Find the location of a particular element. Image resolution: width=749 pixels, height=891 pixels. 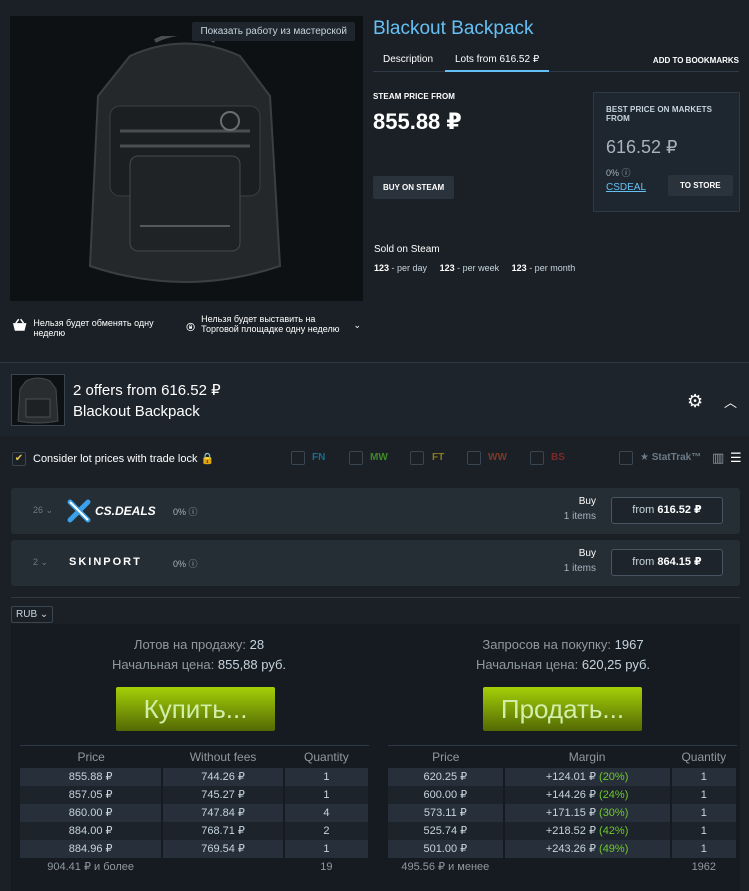

wear-mw-label: MW is located at coordinates (379, 457).